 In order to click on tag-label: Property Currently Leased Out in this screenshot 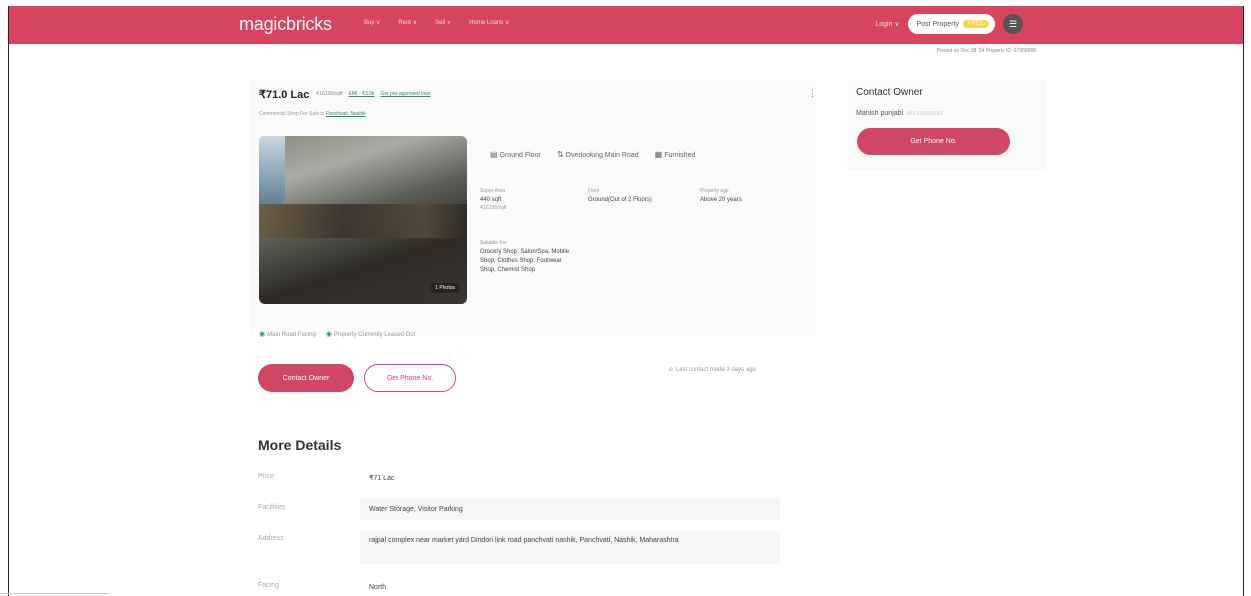, I will do `click(374, 335)`.